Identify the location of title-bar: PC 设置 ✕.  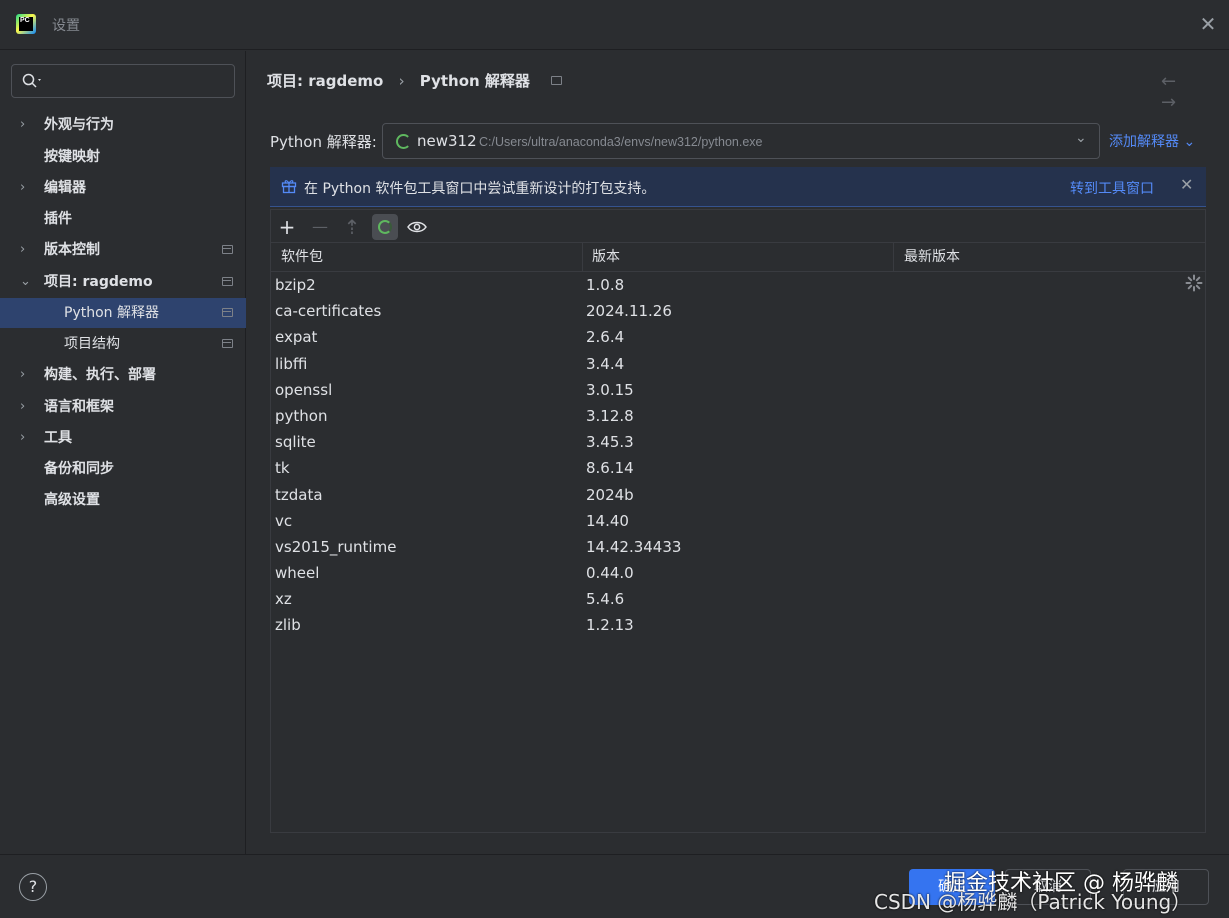
(614, 25).